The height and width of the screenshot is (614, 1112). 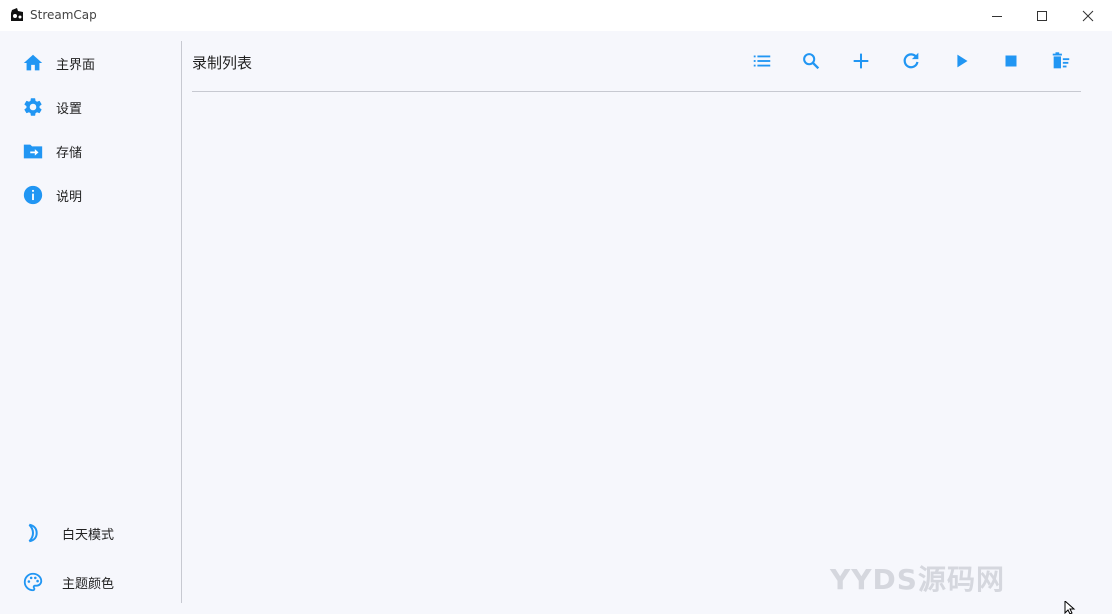 I want to click on list-view-button, so click(x=762, y=61).